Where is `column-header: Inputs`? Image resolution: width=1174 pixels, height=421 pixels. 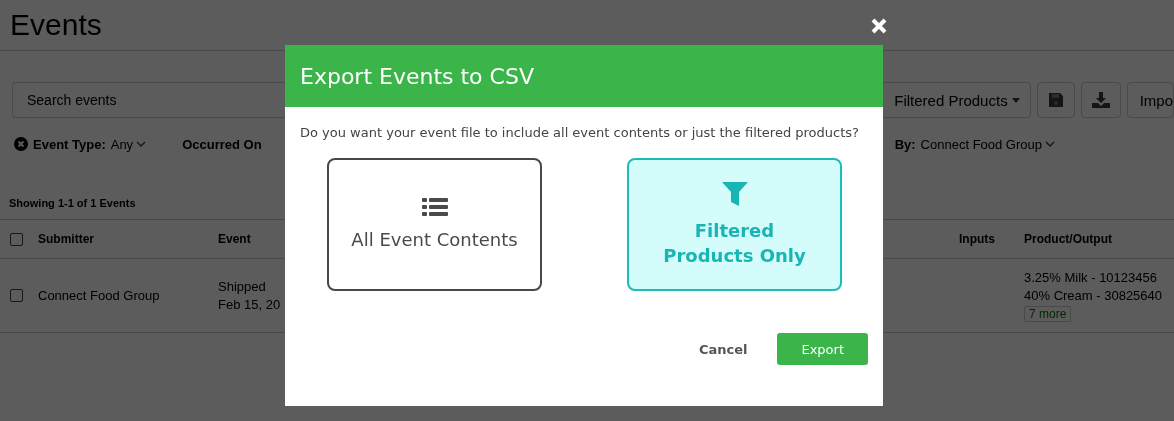
column-header: Inputs is located at coordinates (977, 239).